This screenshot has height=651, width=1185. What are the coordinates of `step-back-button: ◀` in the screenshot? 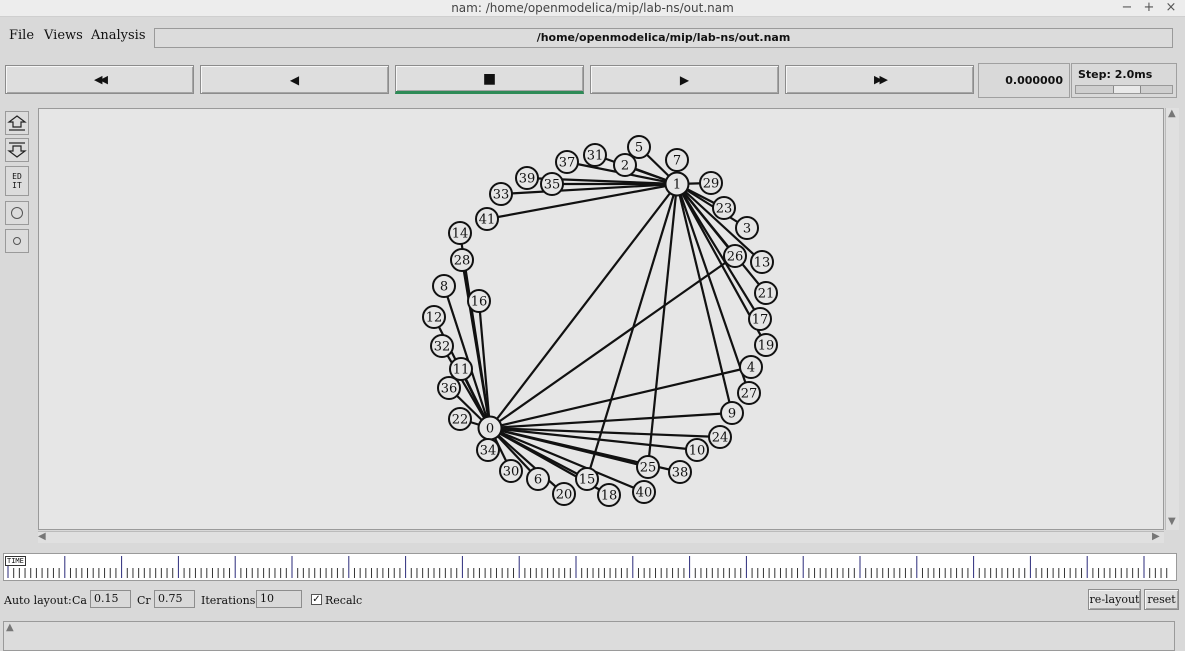 It's located at (294, 79).